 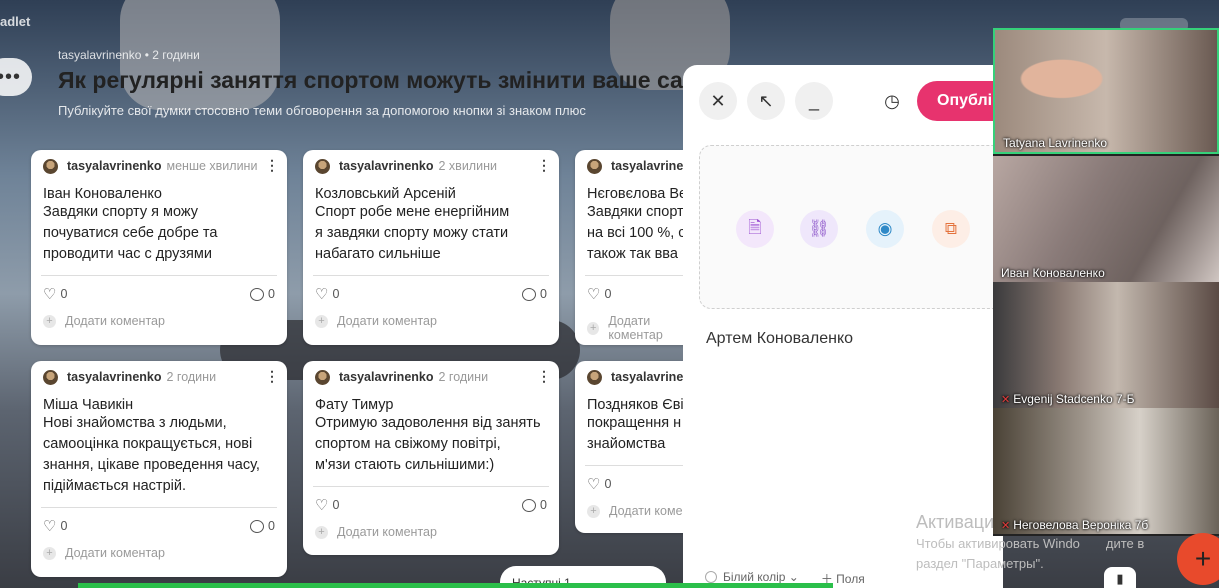 What do you see at coordinates (1106, 471) in the screenshot?
I see `video-tile: ✕ Неговелова Вероніка 7б` at bounding box center [1106, 471].